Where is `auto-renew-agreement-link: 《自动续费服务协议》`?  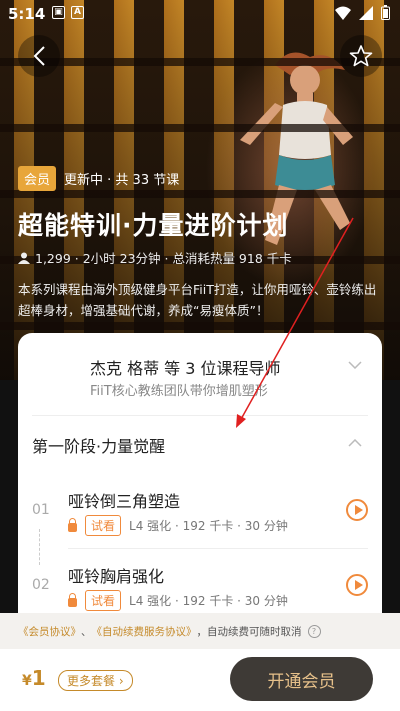
auto-renew-agreement-link: 《自动续费服务协议》 is located at coordinates (144, 631).